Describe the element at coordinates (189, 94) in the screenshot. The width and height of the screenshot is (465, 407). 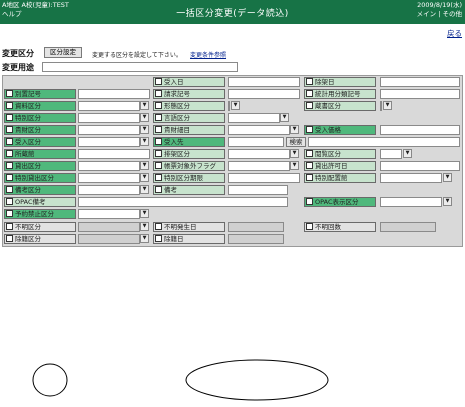
I see `field-label-call-number: 請求記号` at that location.